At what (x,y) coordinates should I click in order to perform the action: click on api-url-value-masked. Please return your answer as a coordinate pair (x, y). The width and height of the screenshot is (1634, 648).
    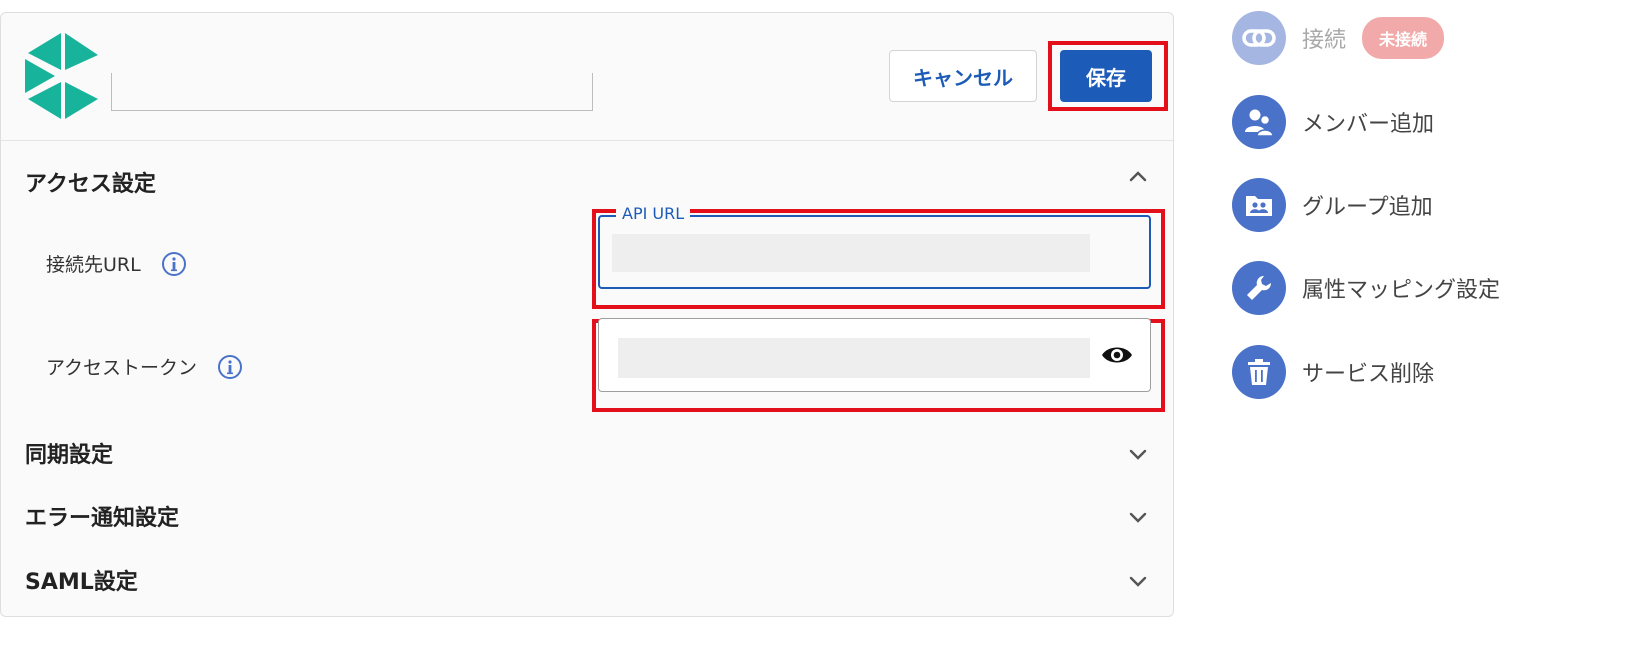
    Looking at the image, I should click on (851, 253).